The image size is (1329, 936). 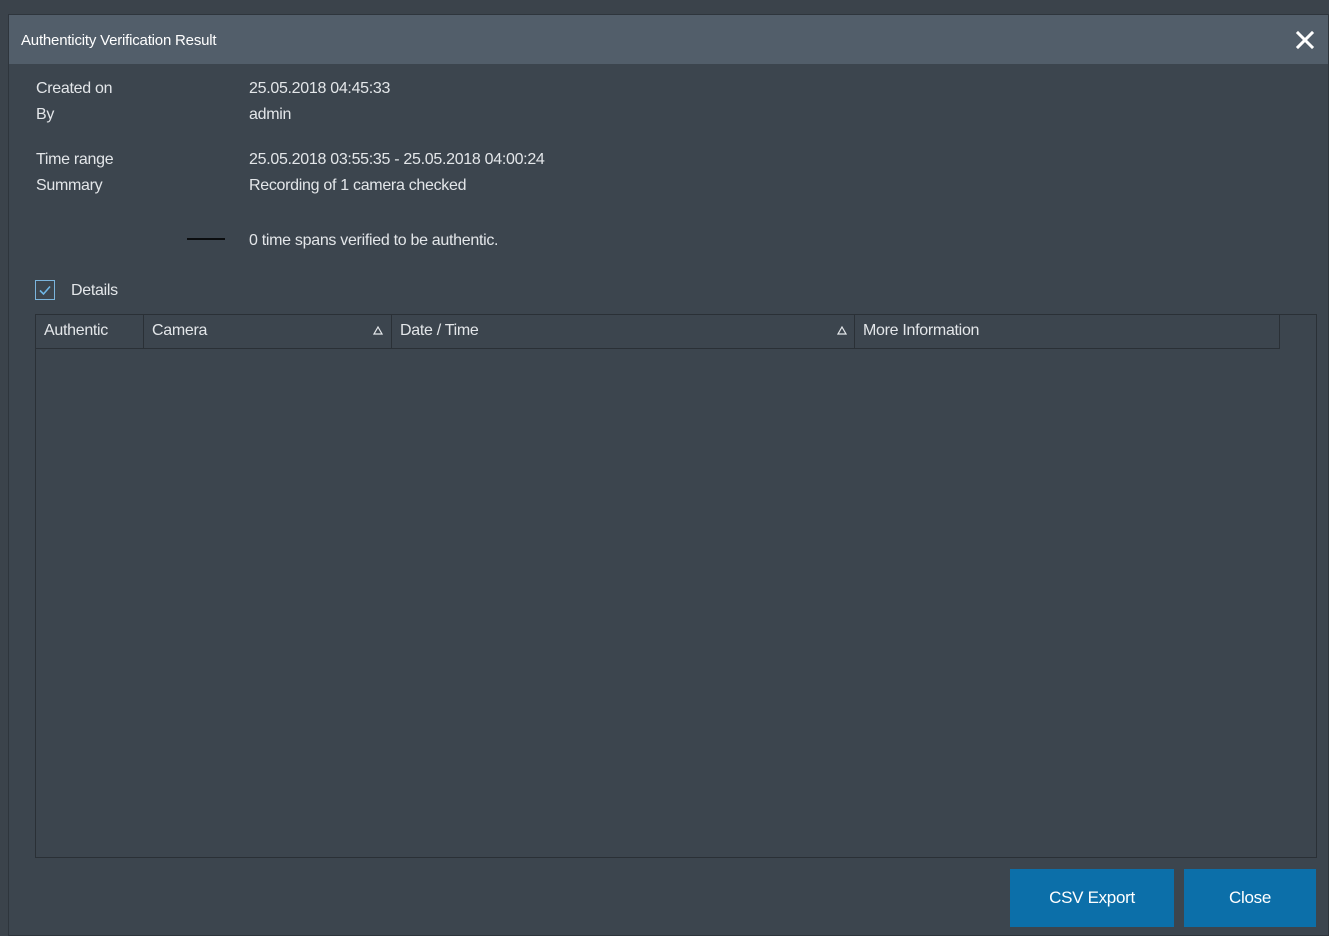 I want to click on close-icon, so click(x=1305, y=40).